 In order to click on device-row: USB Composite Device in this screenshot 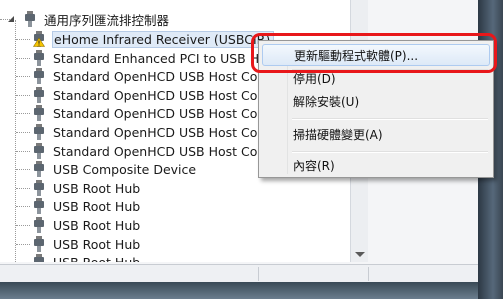, I will do `click(114, 169)`.